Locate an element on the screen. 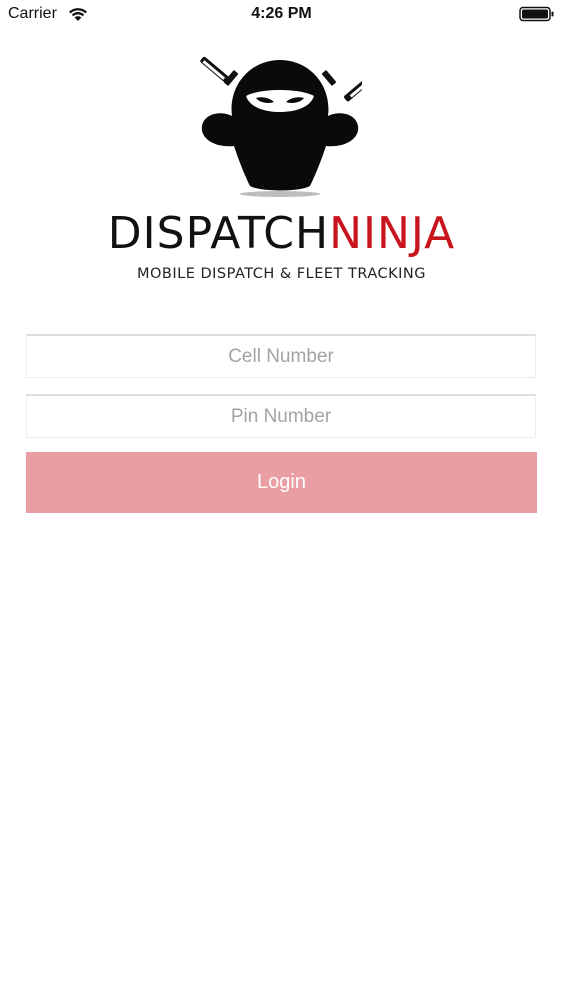 The image size is (563, 1000). cell-number-field is located at coordinates (281, 356).